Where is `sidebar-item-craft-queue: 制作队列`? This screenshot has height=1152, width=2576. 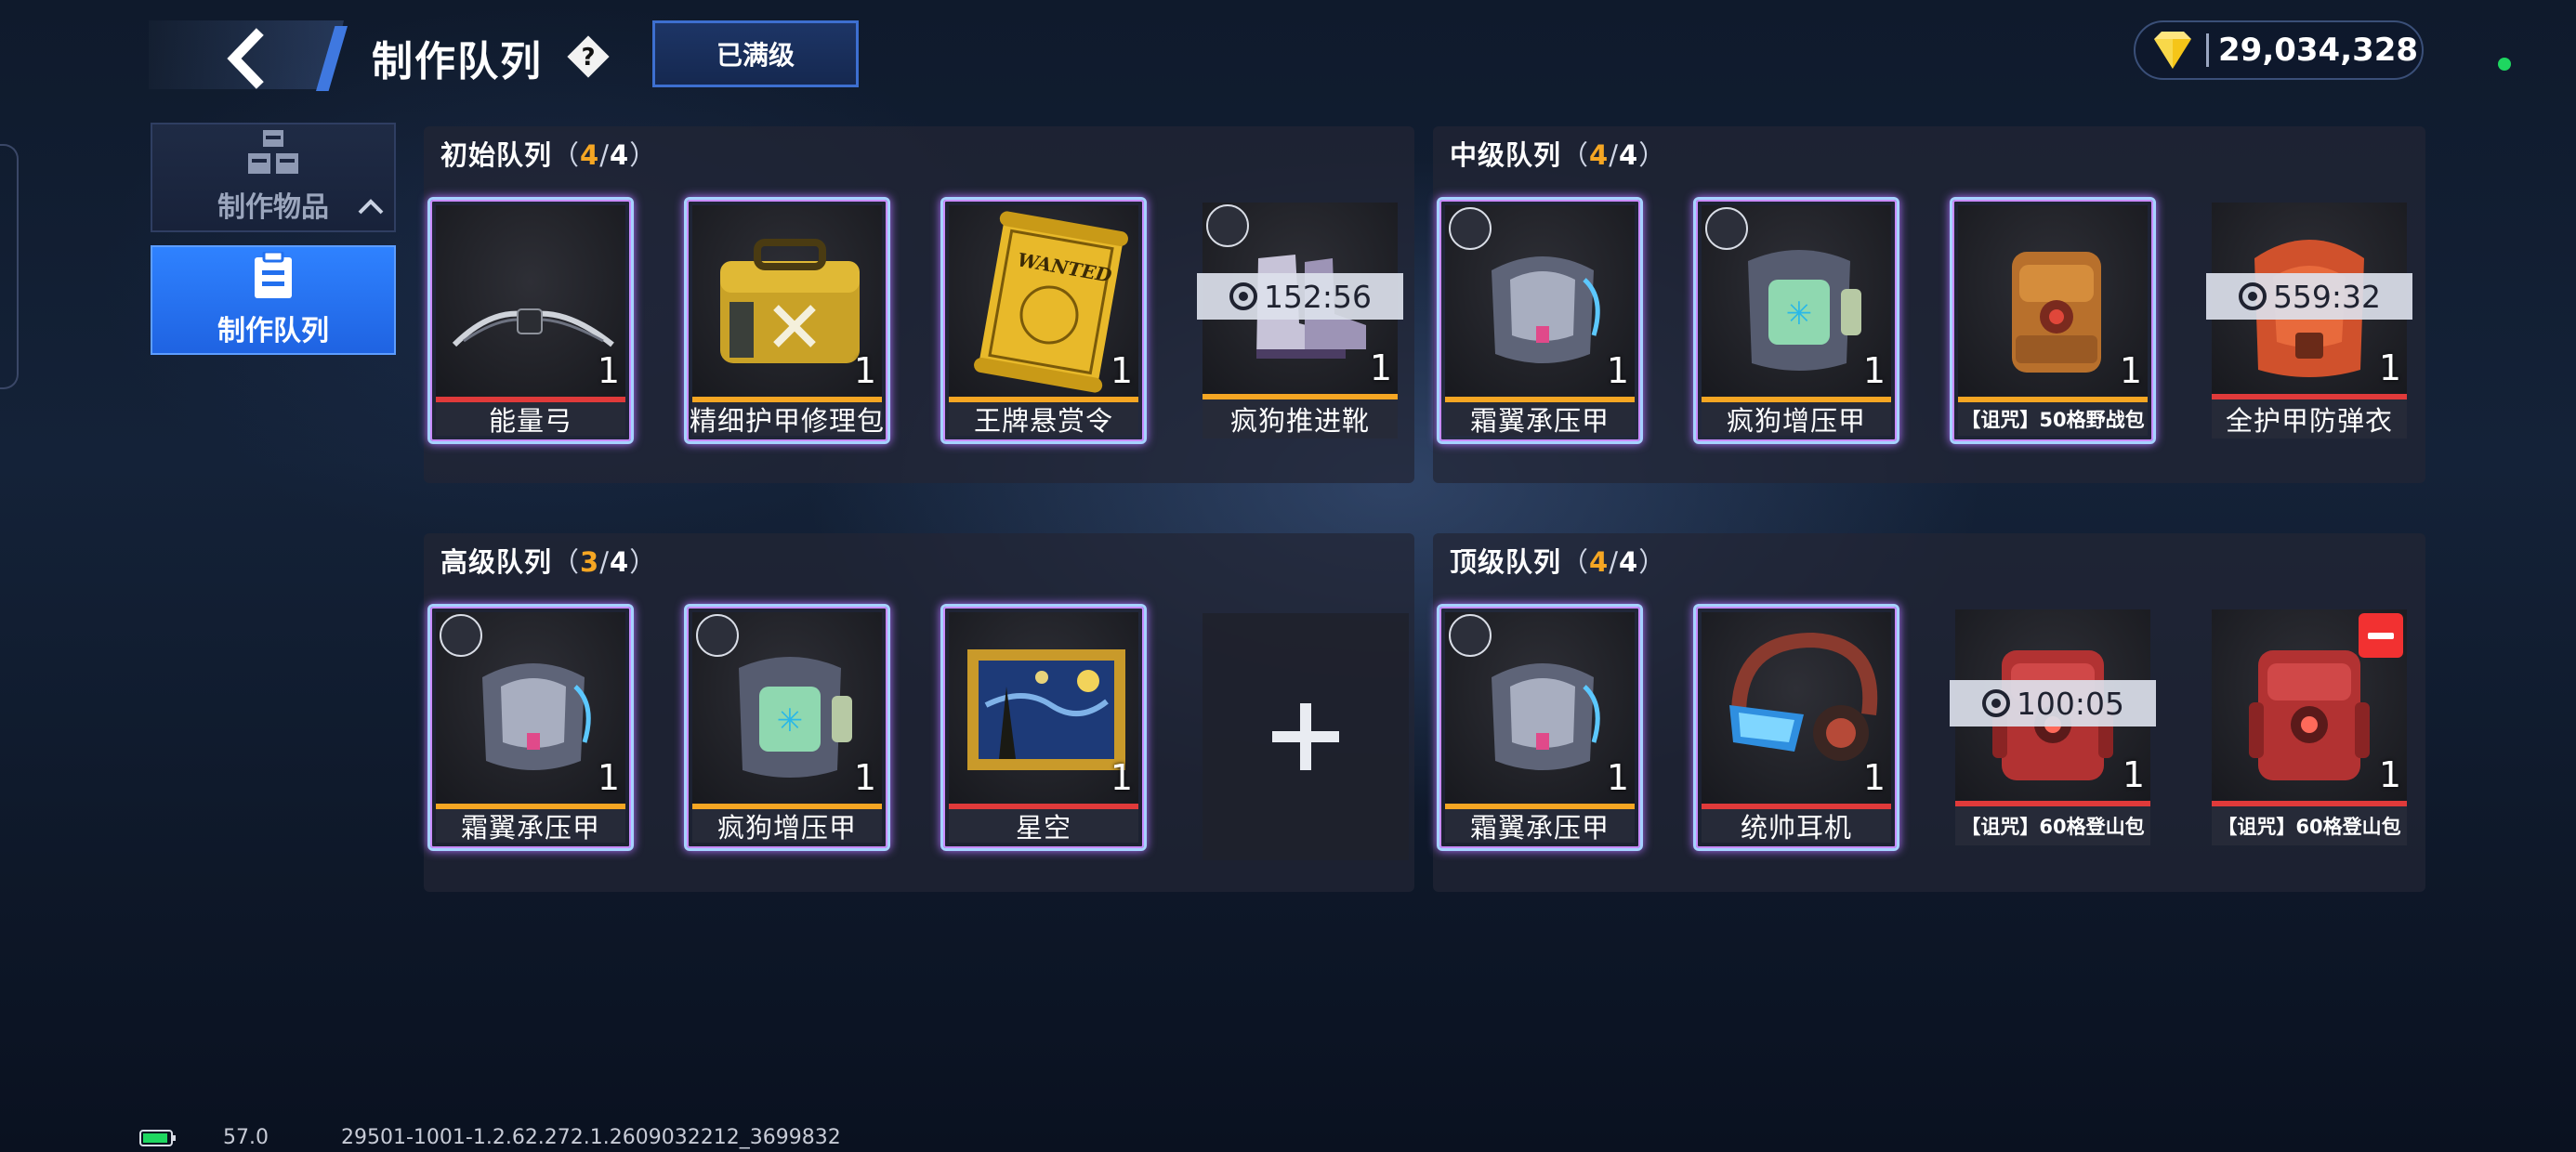
sidebar-item-craft-queue: 制作队列 is located at coordinates (273, 300).